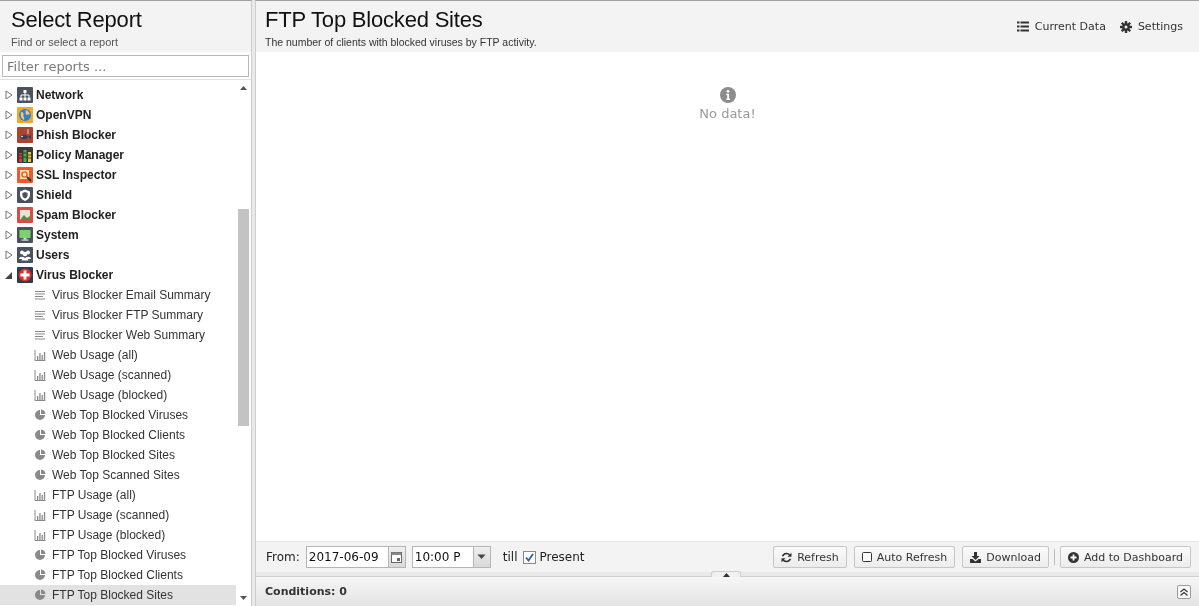 This screenshot has height=606, width=1199. Describe the element at coordinates (118, 595) in the screenshot. I see `tree-item: FTP Top Blocked Sites` at that location.